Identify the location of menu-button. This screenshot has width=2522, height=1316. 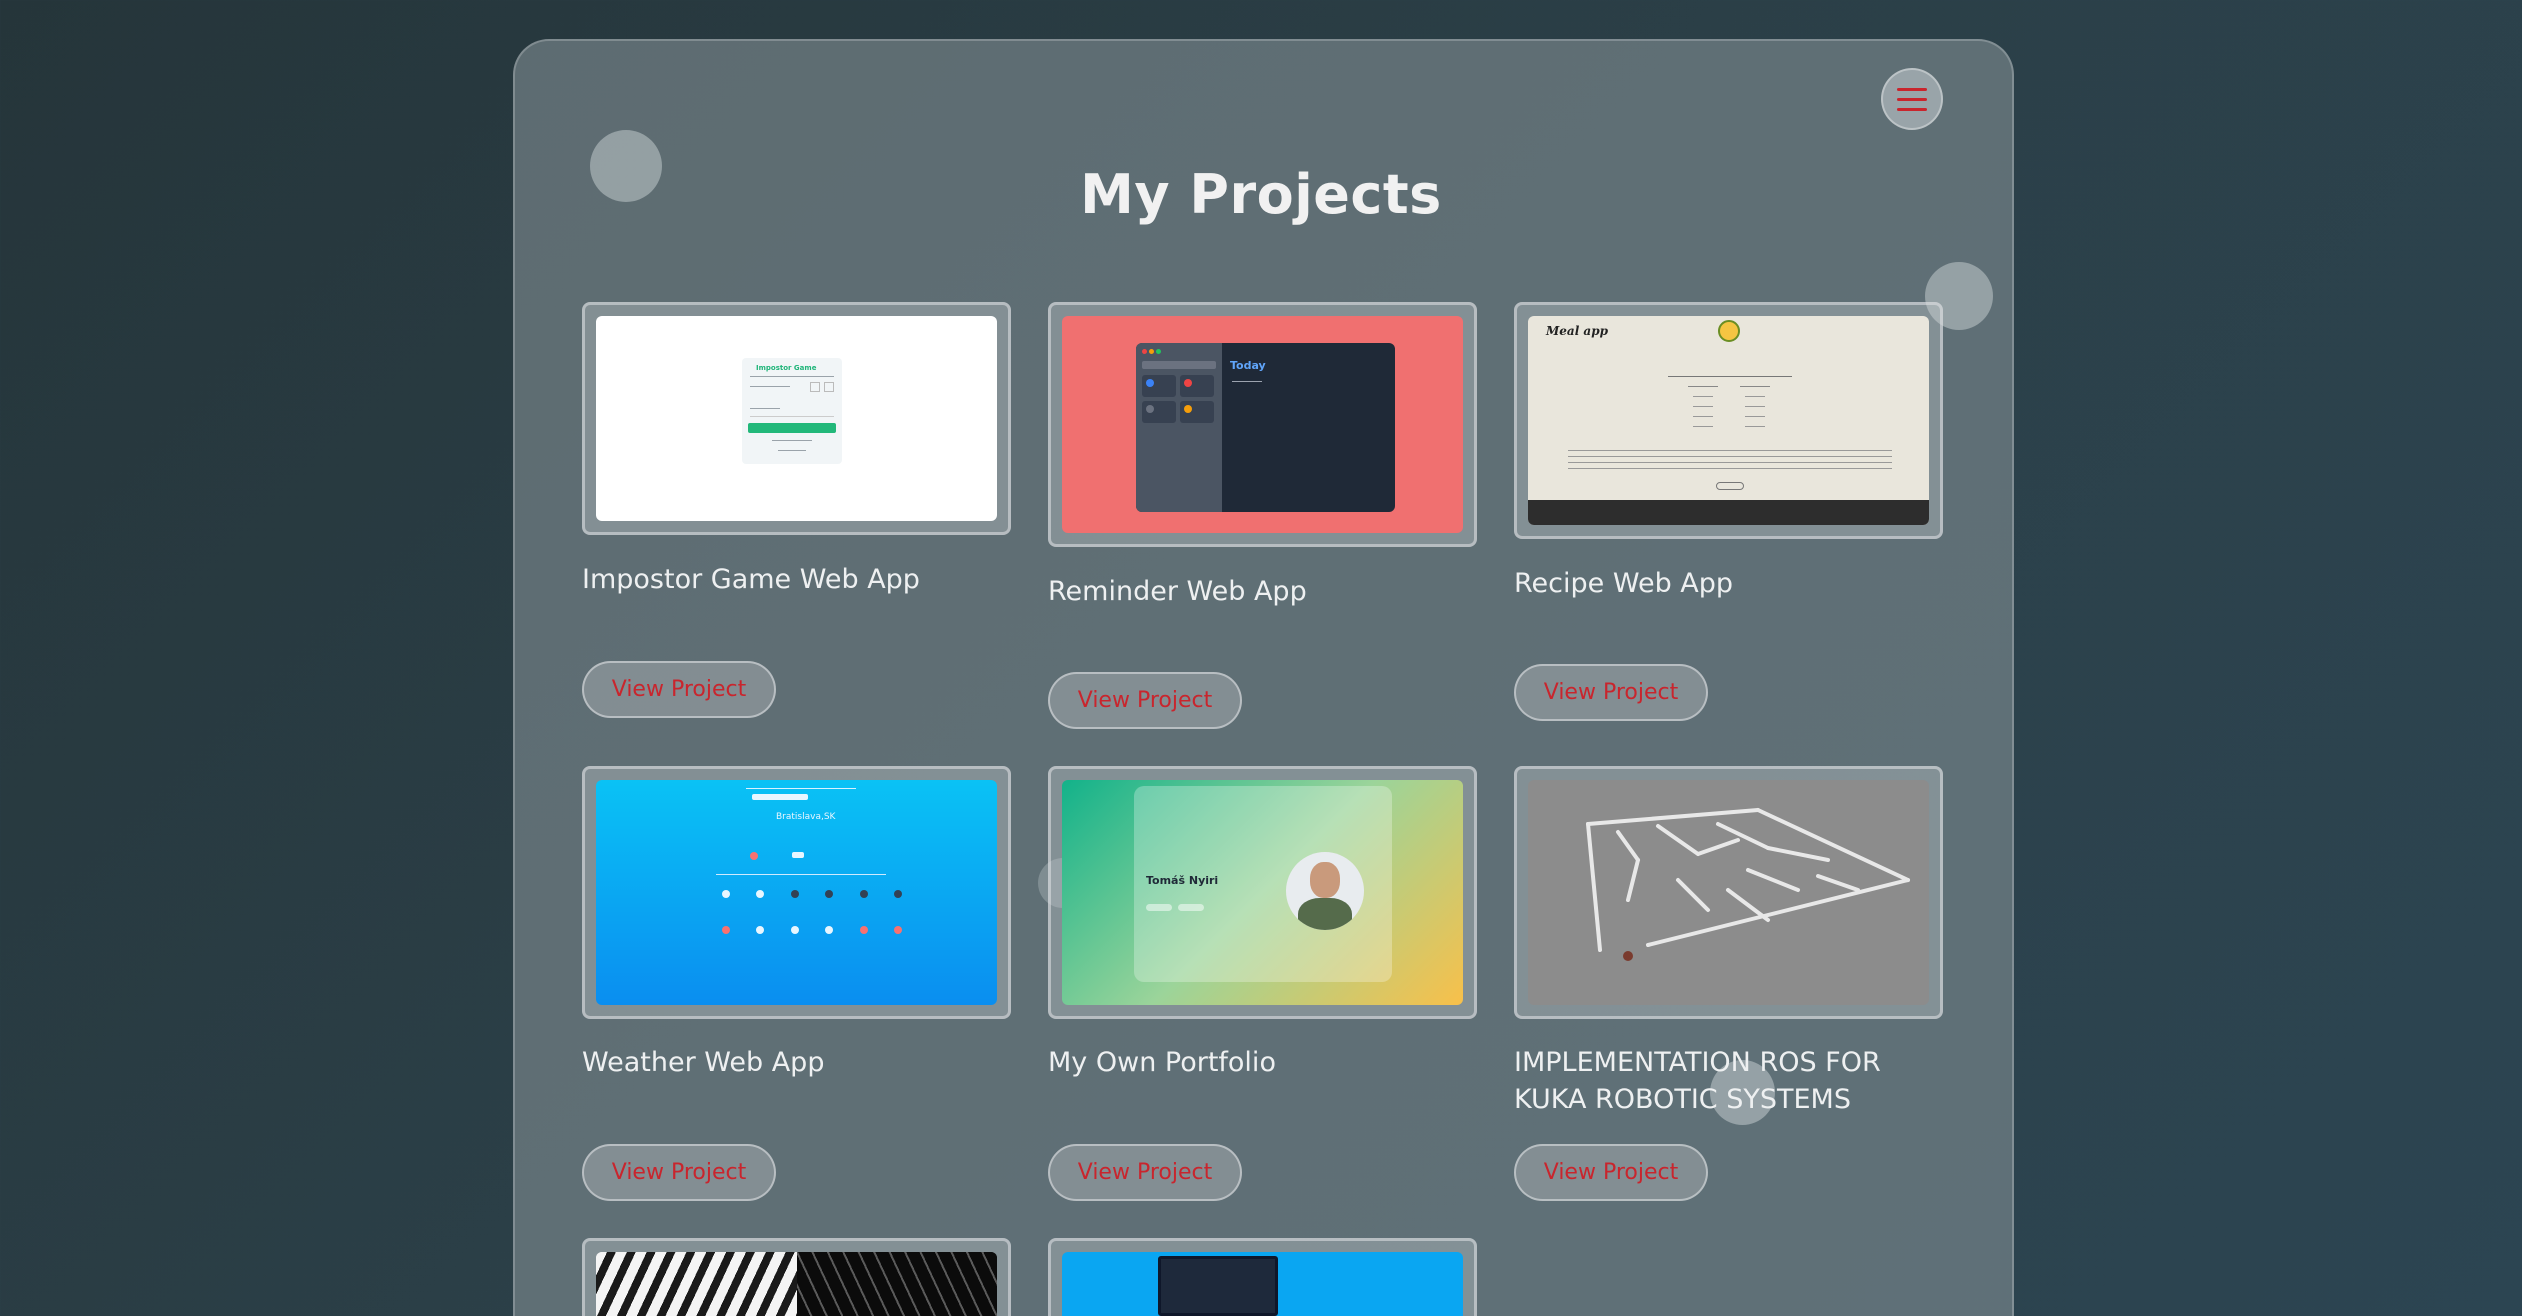
(1912, 99).